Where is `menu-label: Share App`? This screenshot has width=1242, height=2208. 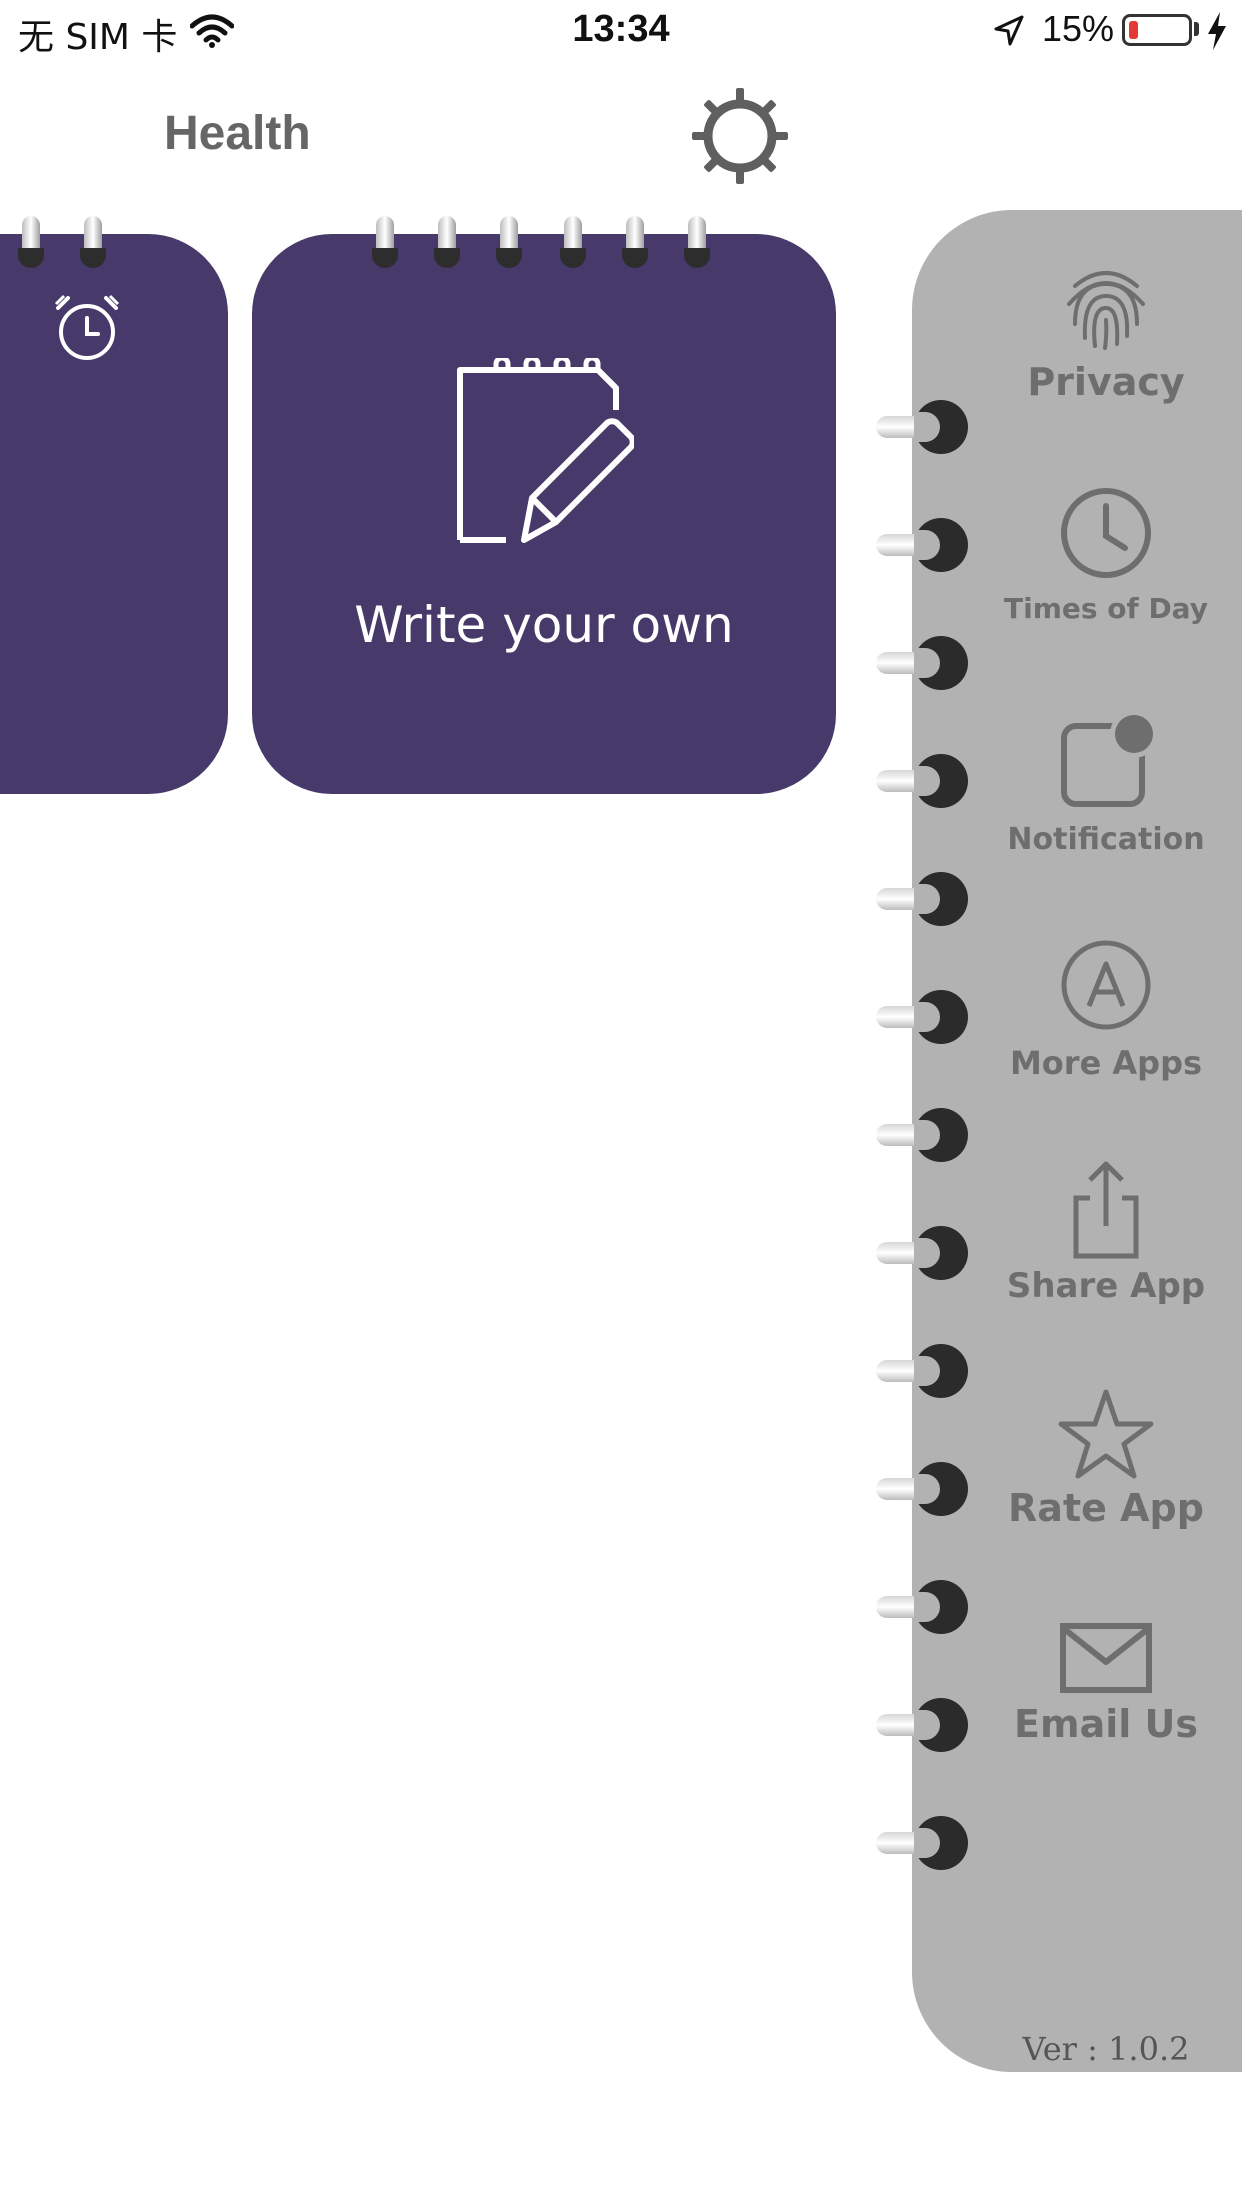
menu-label: Share App is located at coordinates (1106, 1286).